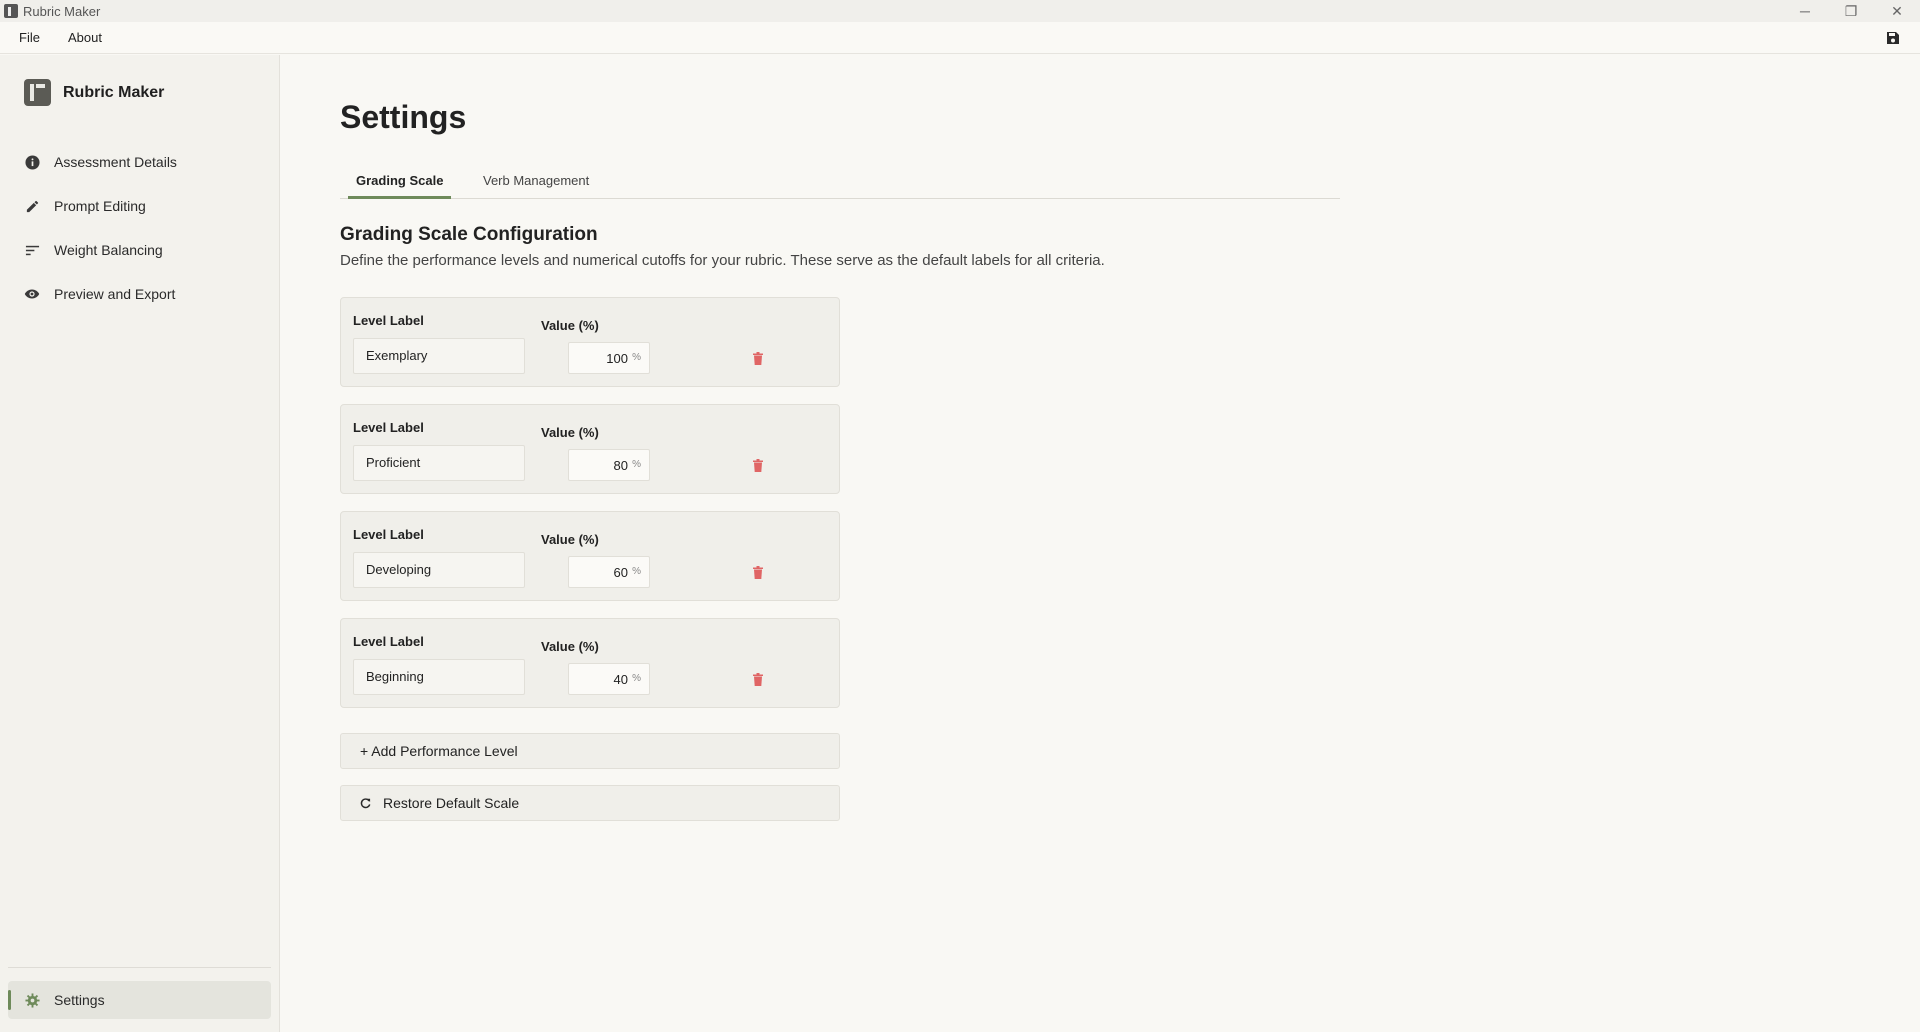 This screenshot has width=1920, height=1032. What do you see at coordinates (609, 572) in the screenshot?
I see `value-input: 60 %` at bounding box center [609, 572].